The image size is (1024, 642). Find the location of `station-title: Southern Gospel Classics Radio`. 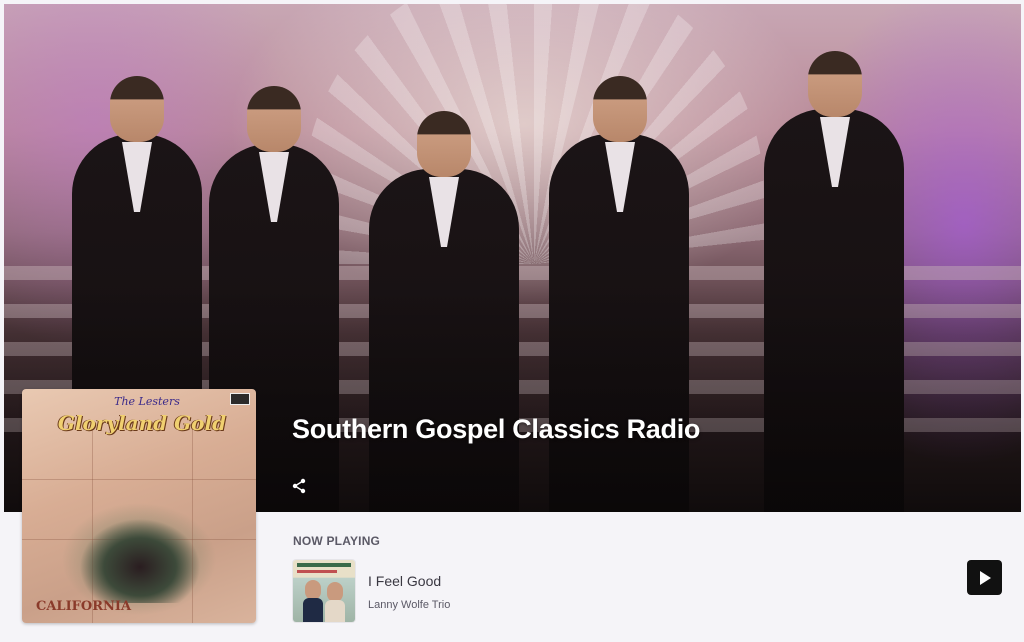

station-title: Southern Gospel Classics Radio is located at coordinates (496, 429).